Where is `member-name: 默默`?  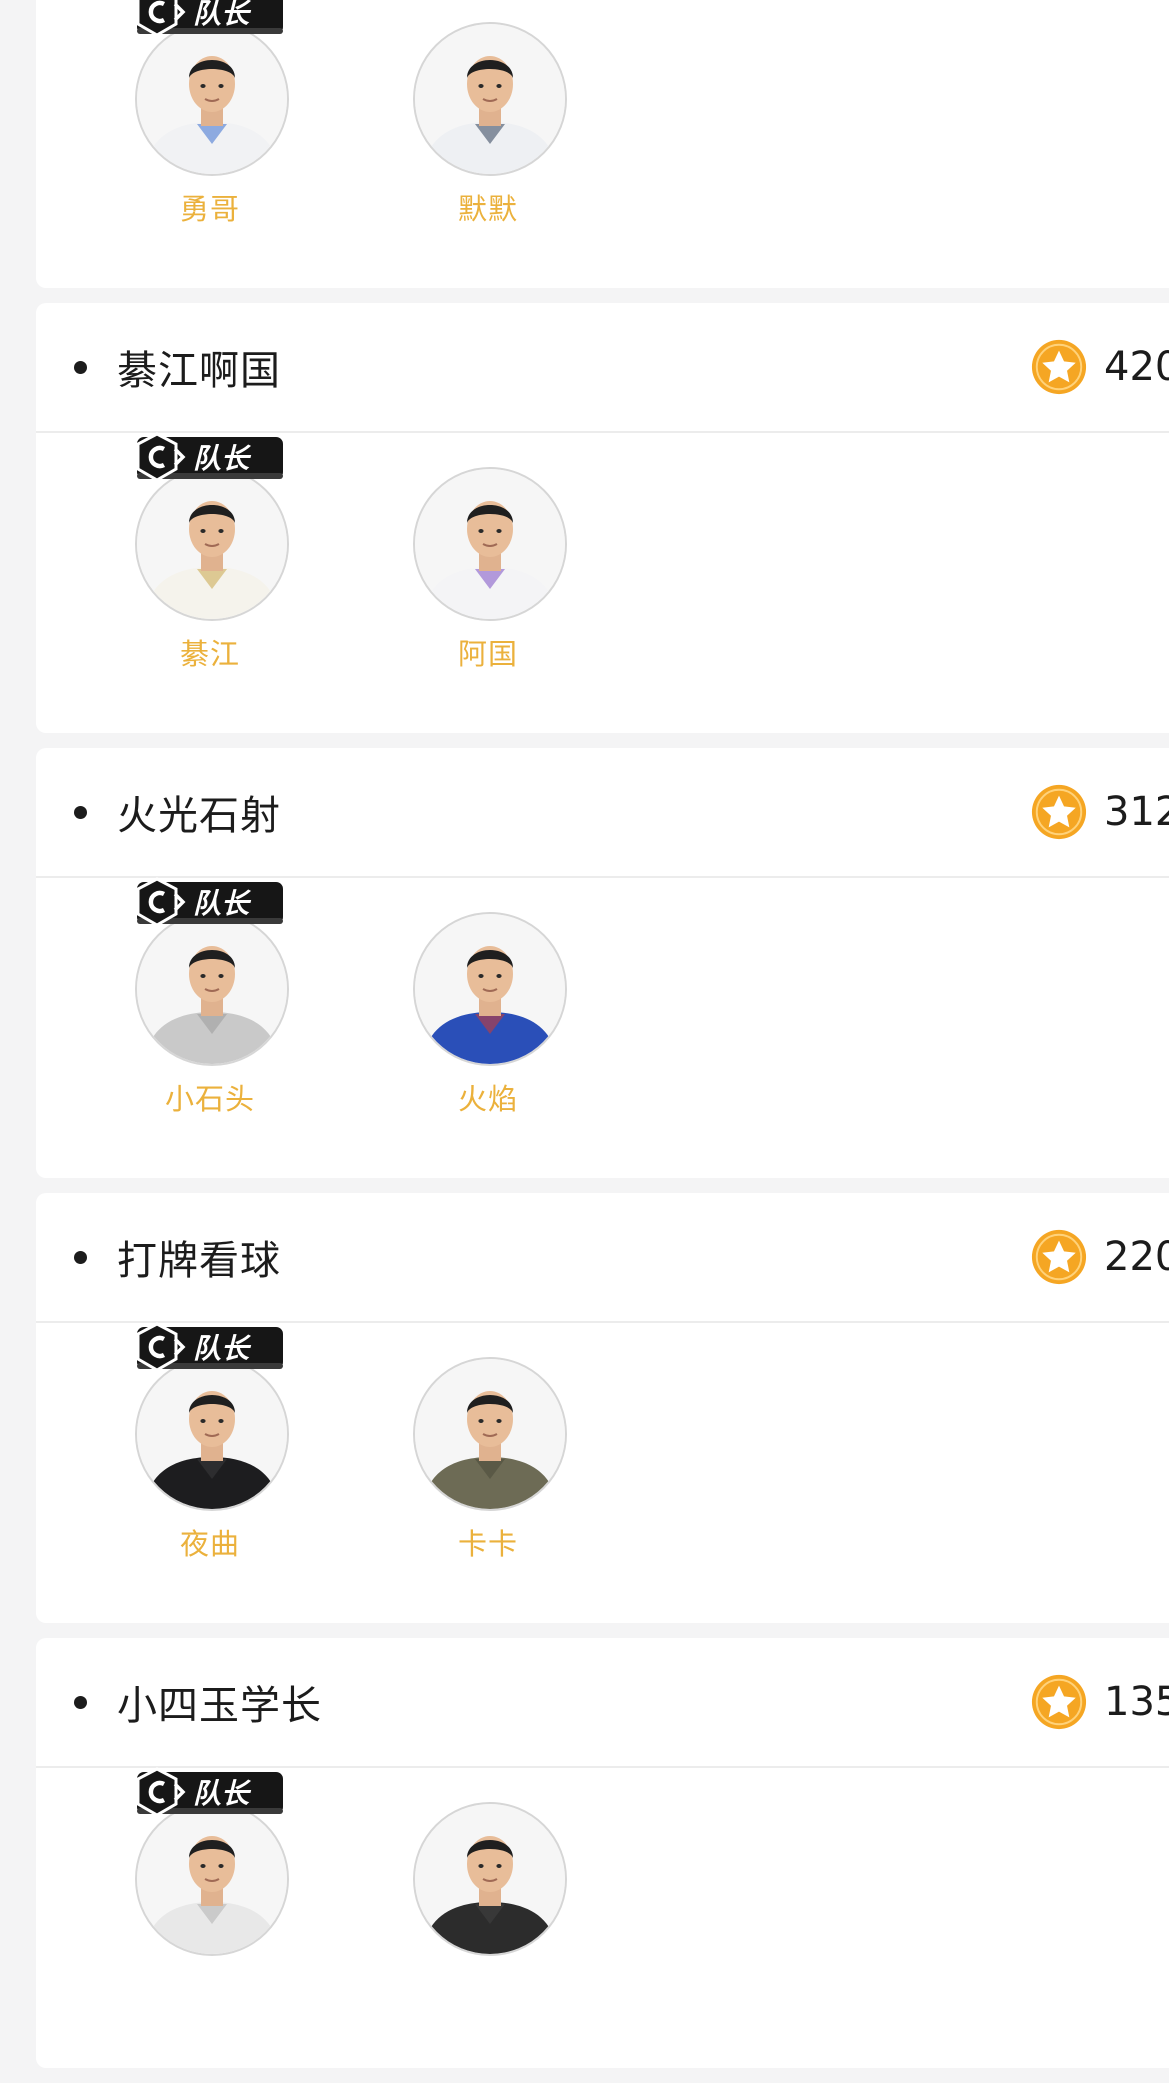
member-name: 默默 is located at coordinates (487, 209).